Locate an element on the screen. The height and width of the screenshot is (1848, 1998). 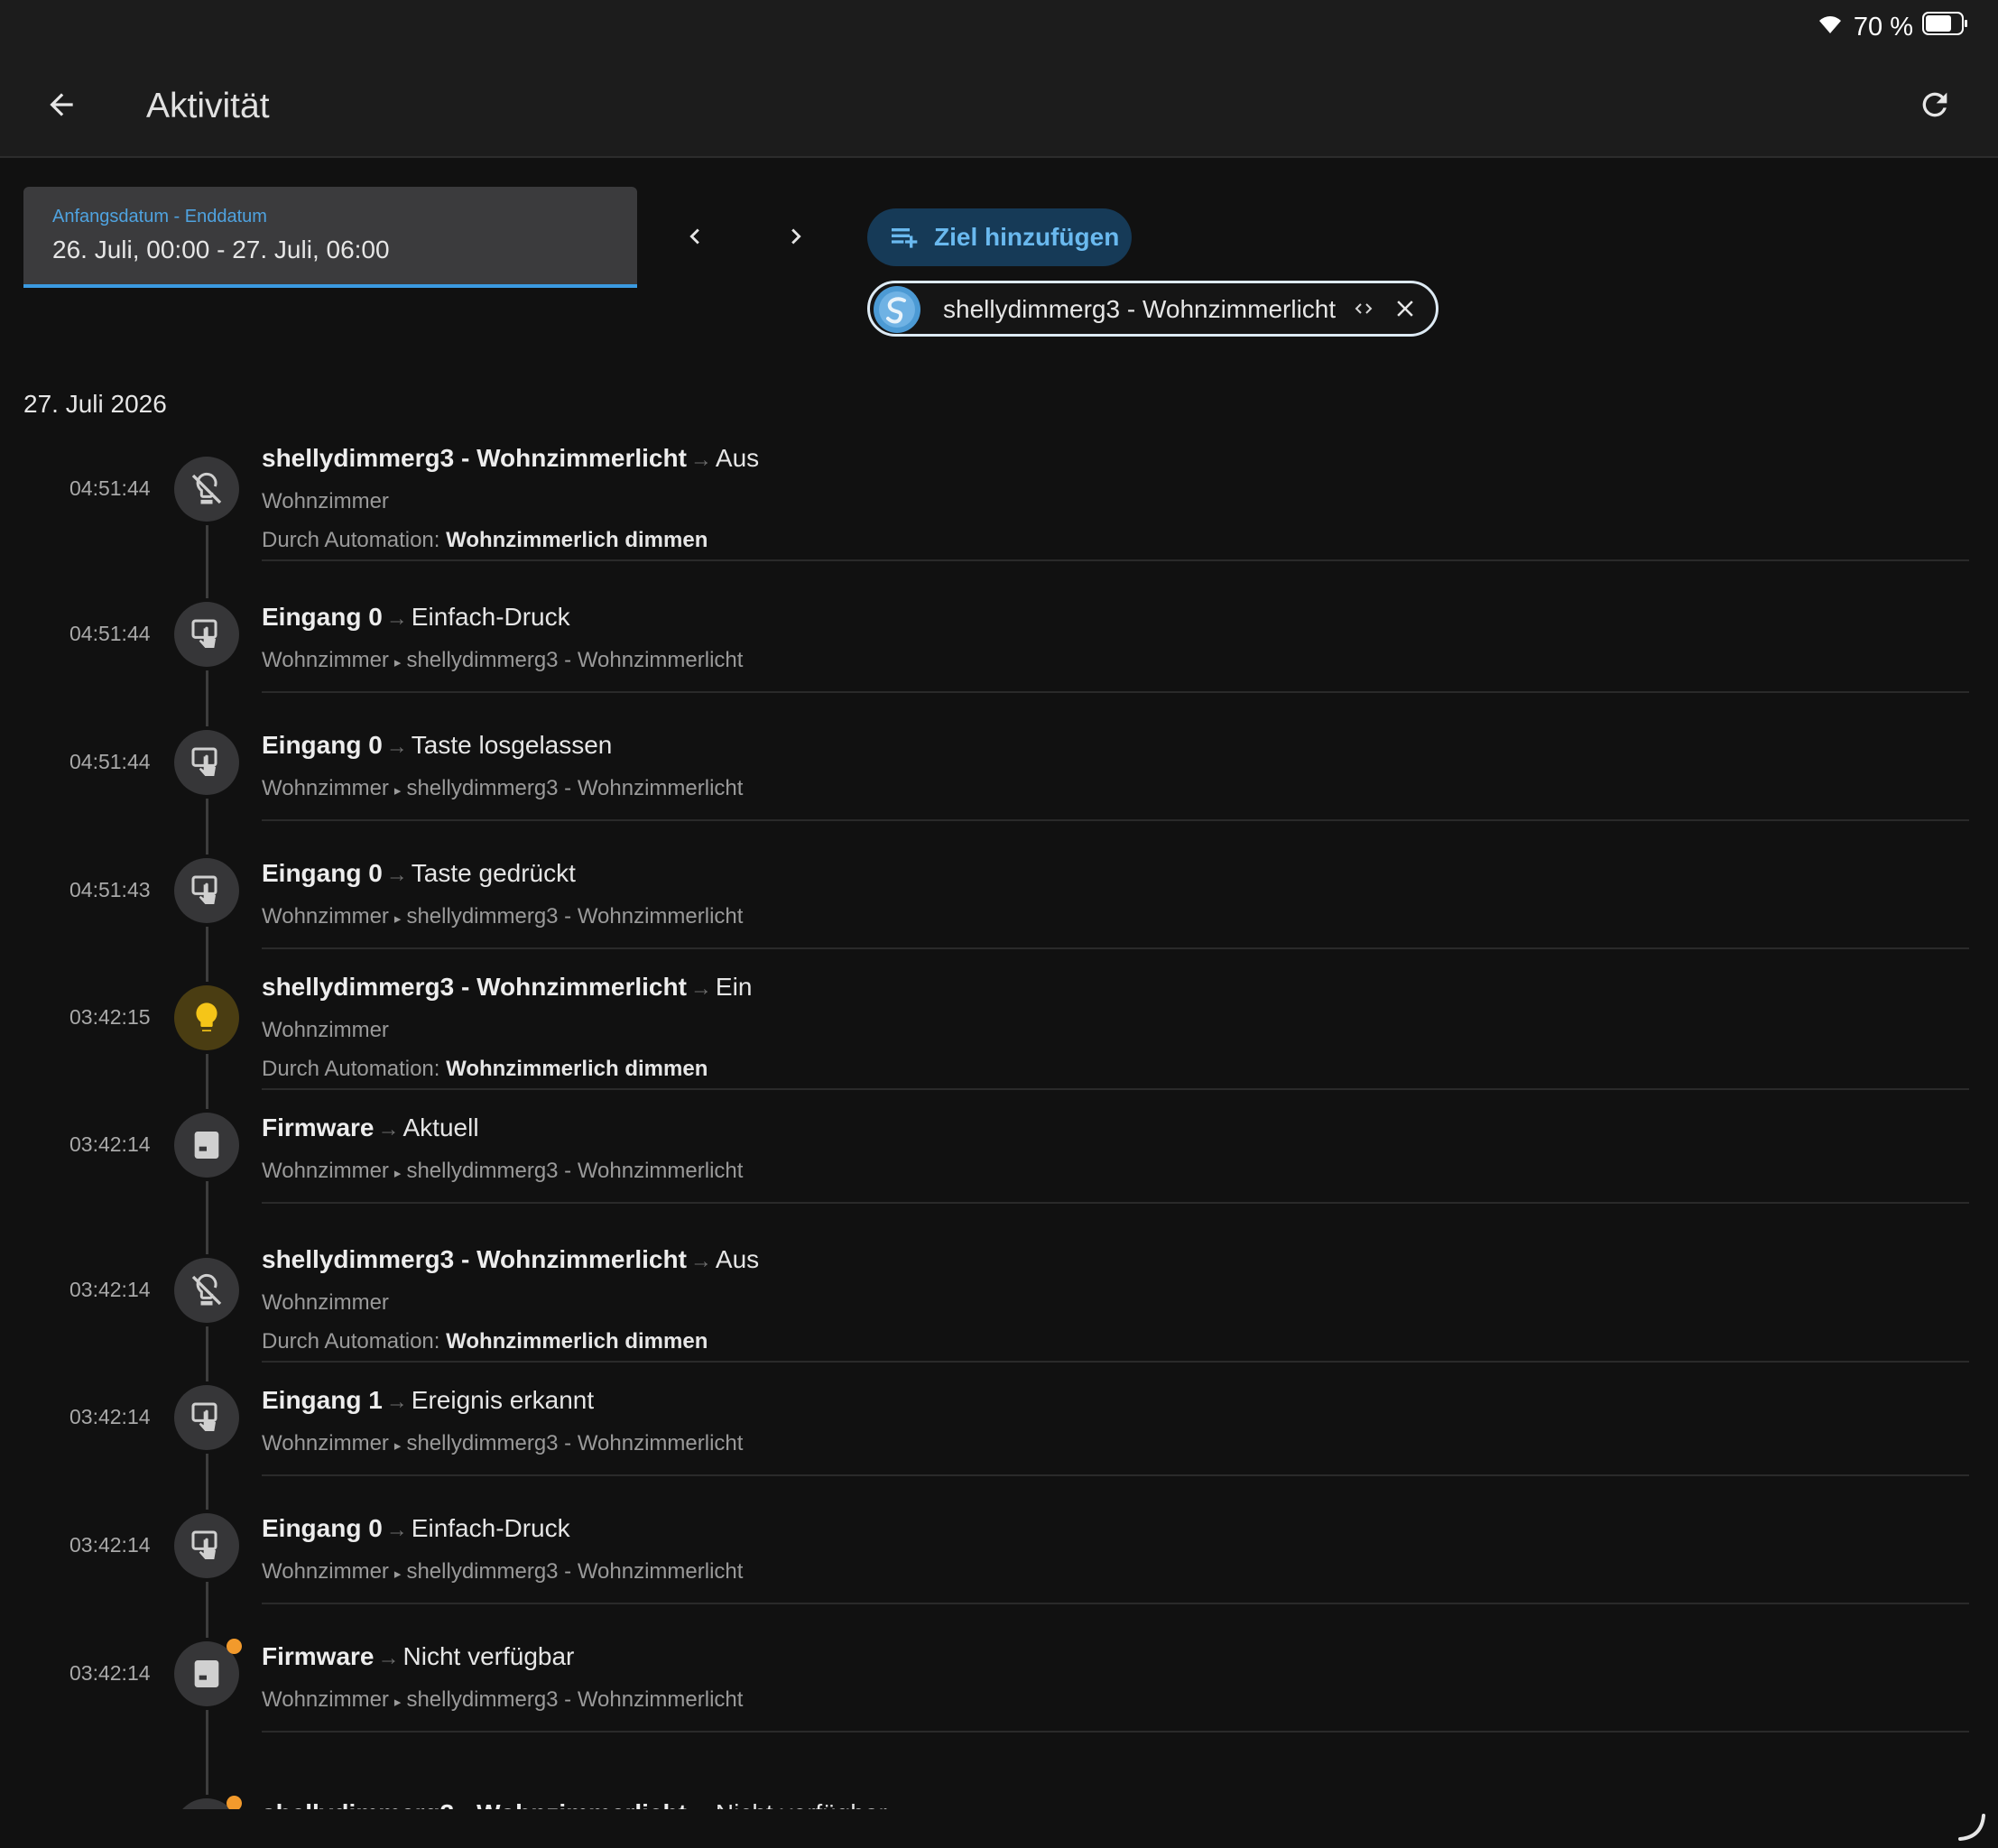
entry-title: Eingang 0 → Taste gedrückt is located at coordinates (419, 873).